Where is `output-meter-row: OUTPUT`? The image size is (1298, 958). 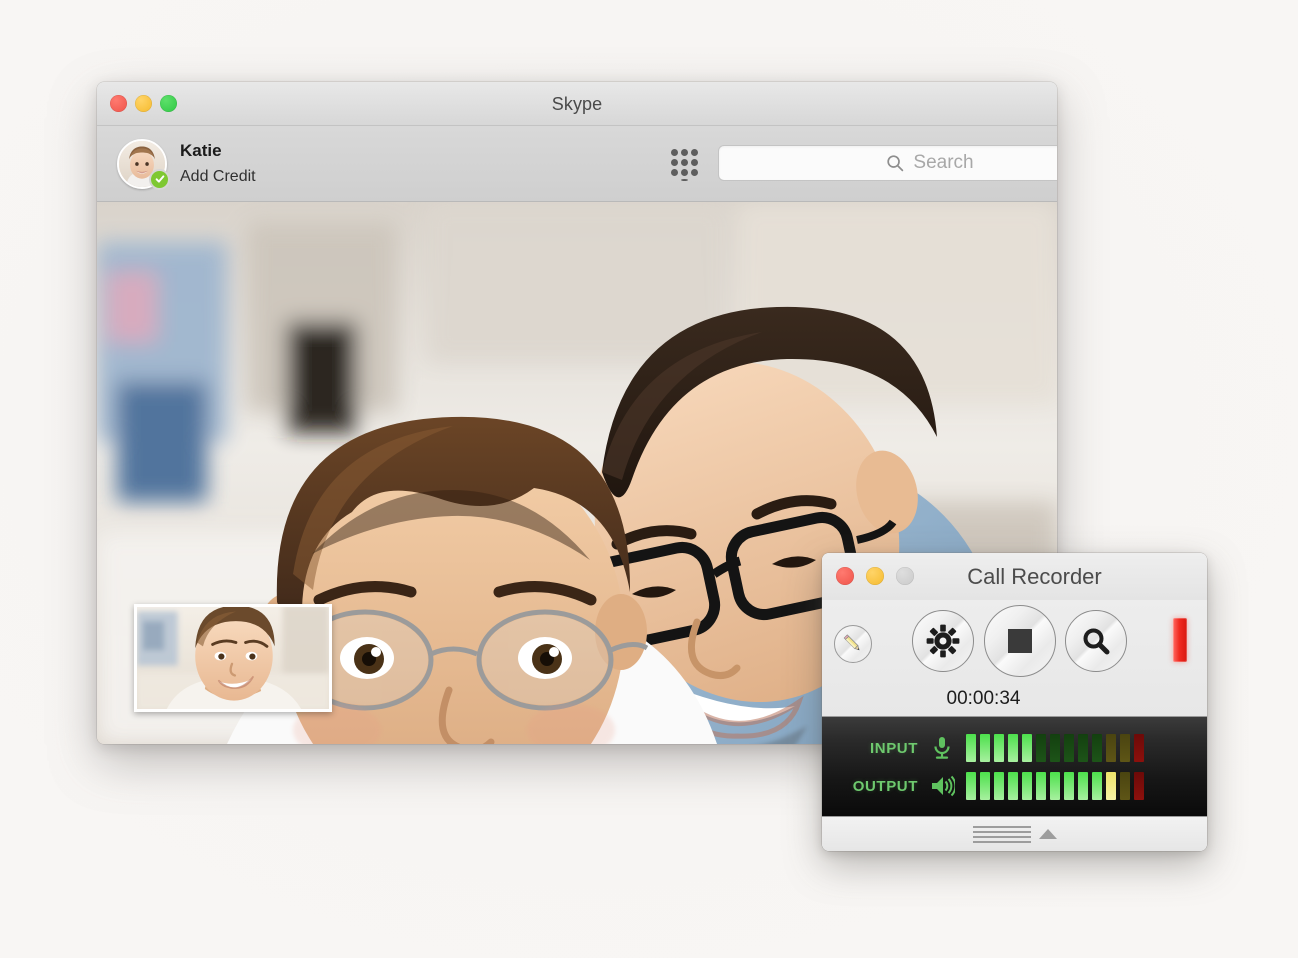
output-meter-row: OUTPUT is located at coordinates (1014, 786).